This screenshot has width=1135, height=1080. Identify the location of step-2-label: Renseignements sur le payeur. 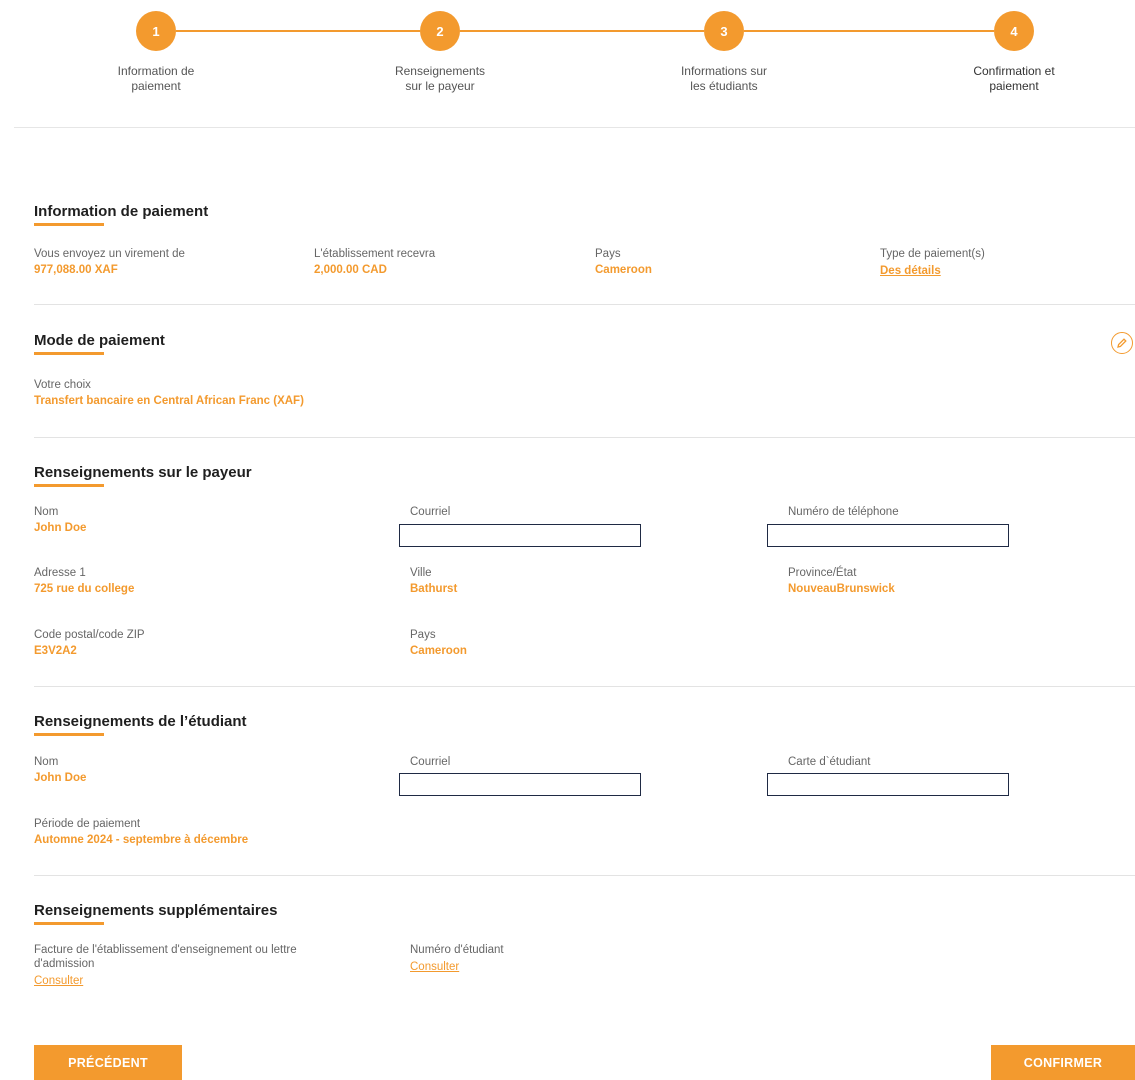
(440, 78).